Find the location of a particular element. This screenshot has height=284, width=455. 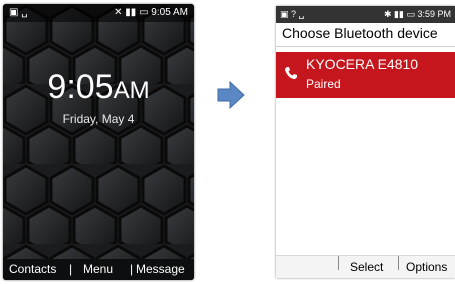

status-right: ✕ ▮▮ ▭ 9:05 AM is located at coordinates (151, 12).